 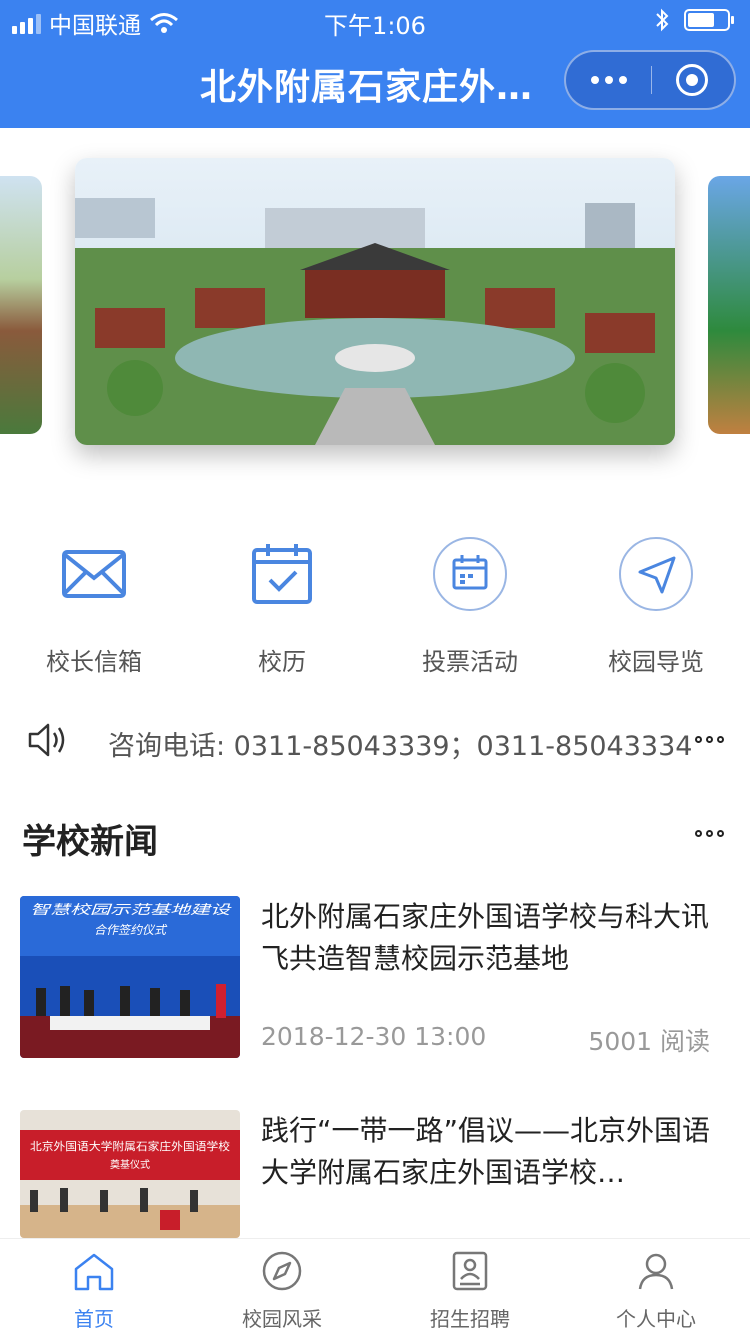 What do you see at coordinates (46, 740) in the screenshot?
I see `speaker-icon` at bounding box center [46, 740].